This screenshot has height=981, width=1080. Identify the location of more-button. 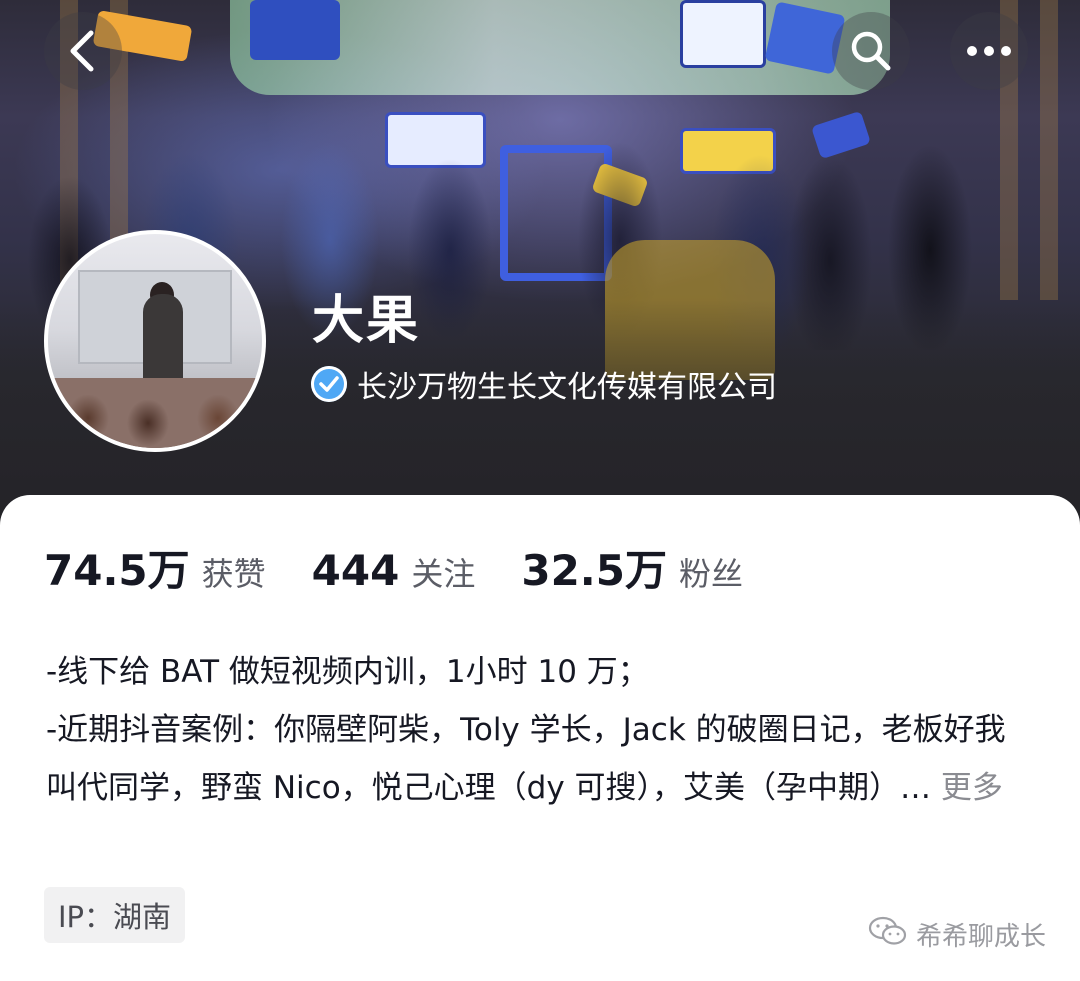
(989, 51).